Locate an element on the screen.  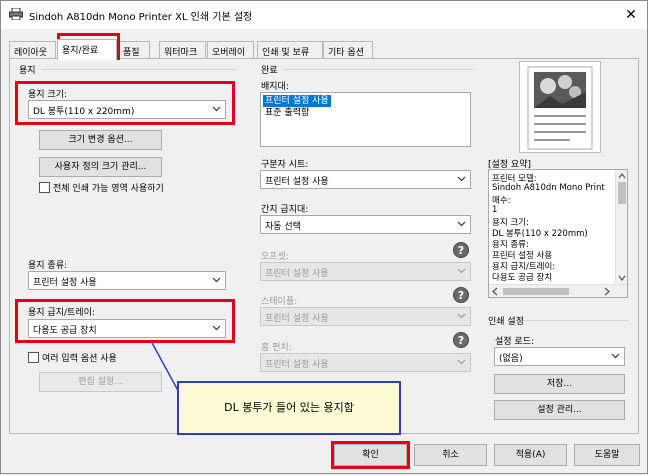
ok-button: 확인 is located at coordinates (370, 455).